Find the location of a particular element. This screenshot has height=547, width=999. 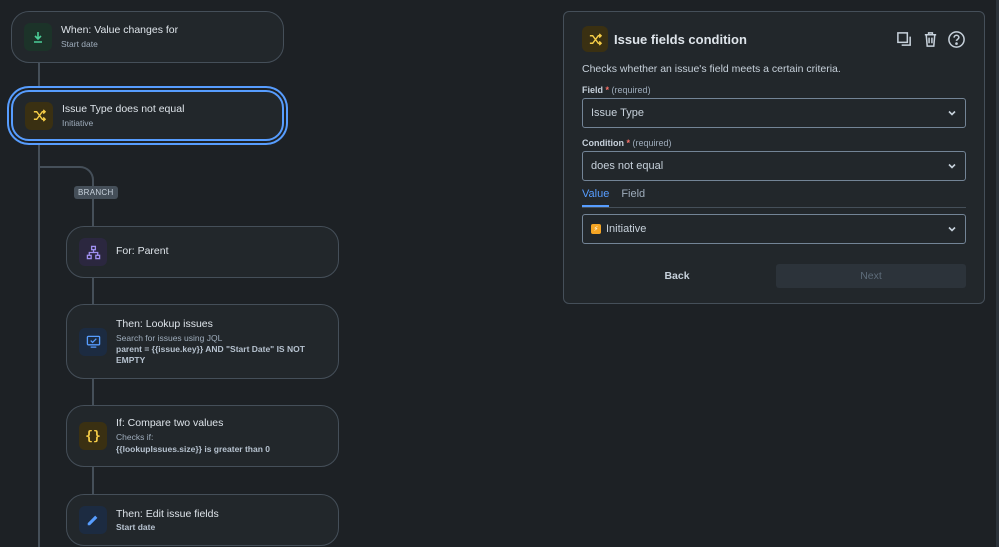

compare-subtitle: Checks if: is located at coordinates (135, 437).